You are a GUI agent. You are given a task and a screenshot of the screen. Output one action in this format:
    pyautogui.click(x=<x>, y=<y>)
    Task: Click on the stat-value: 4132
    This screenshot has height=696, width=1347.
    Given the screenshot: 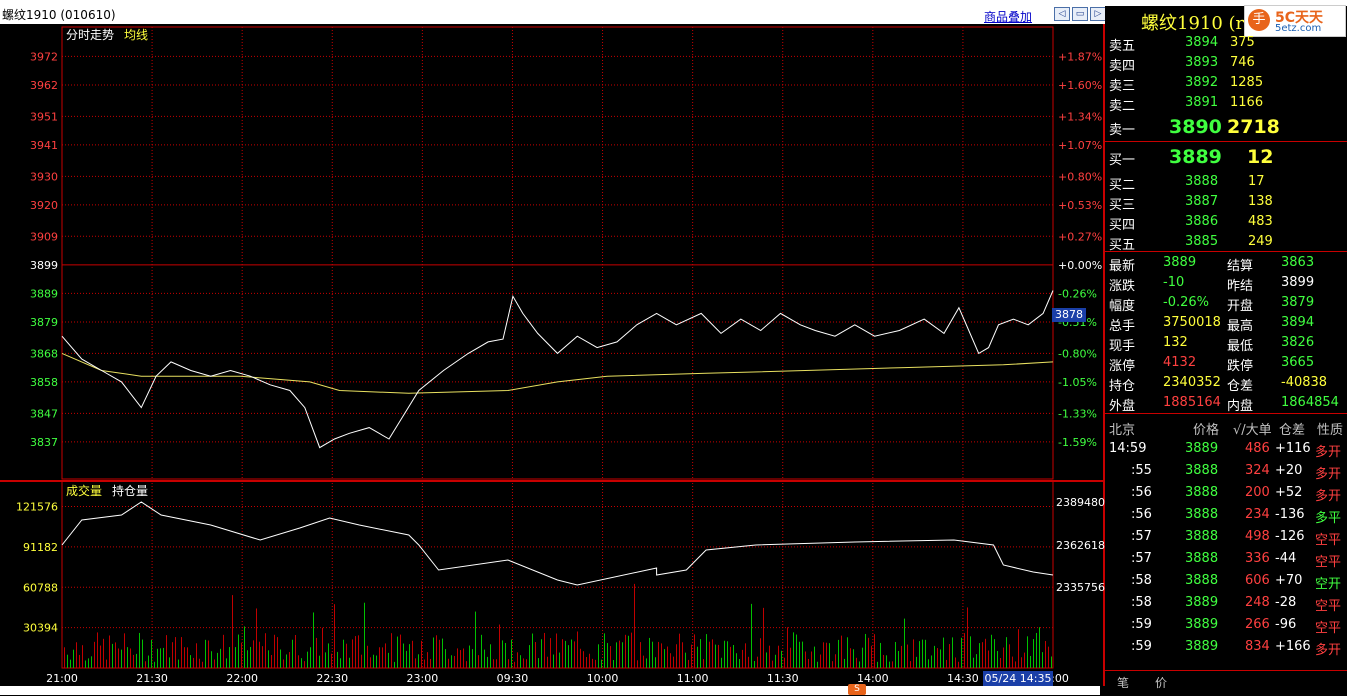 What is the action you would take?
    pyautogui.click(x=1180, y=362)
    